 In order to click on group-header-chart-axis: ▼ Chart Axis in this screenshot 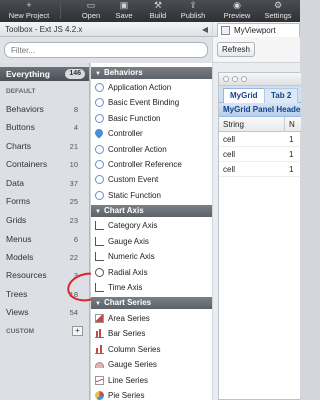, I will do `click(151, 211)`.